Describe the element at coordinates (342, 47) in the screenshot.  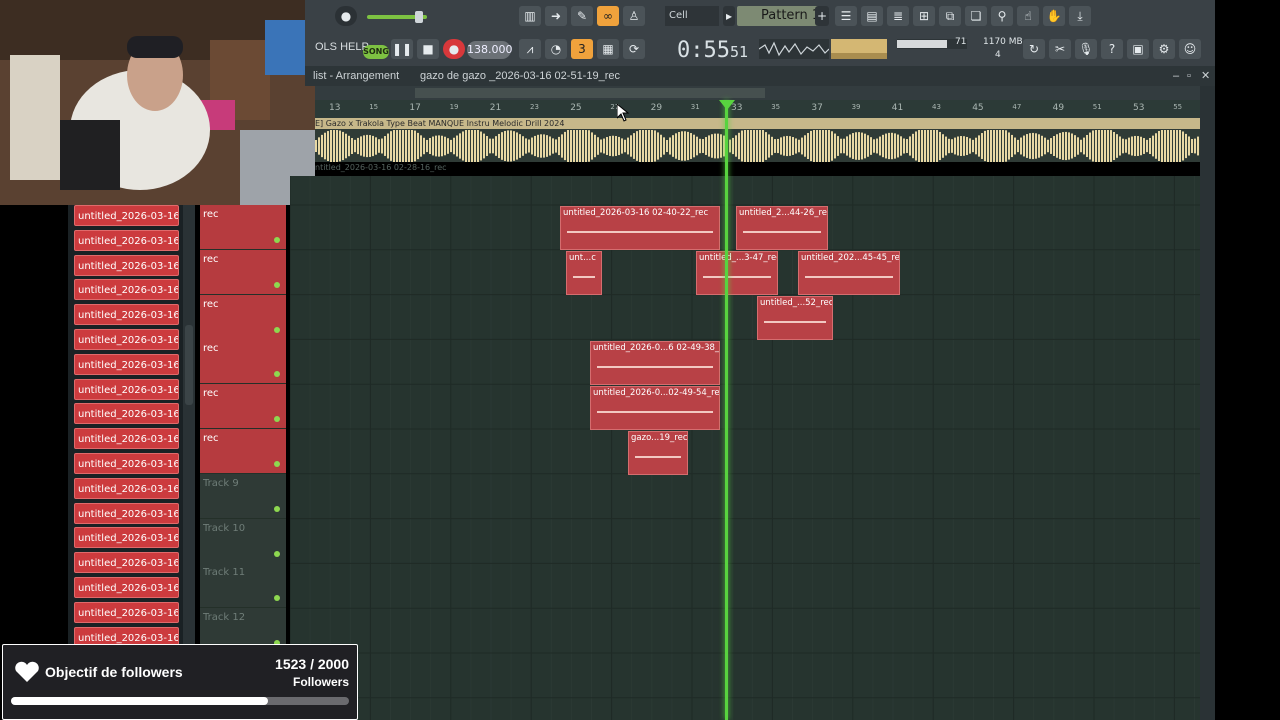
I see `help-menu: OLS HELP` at that location.